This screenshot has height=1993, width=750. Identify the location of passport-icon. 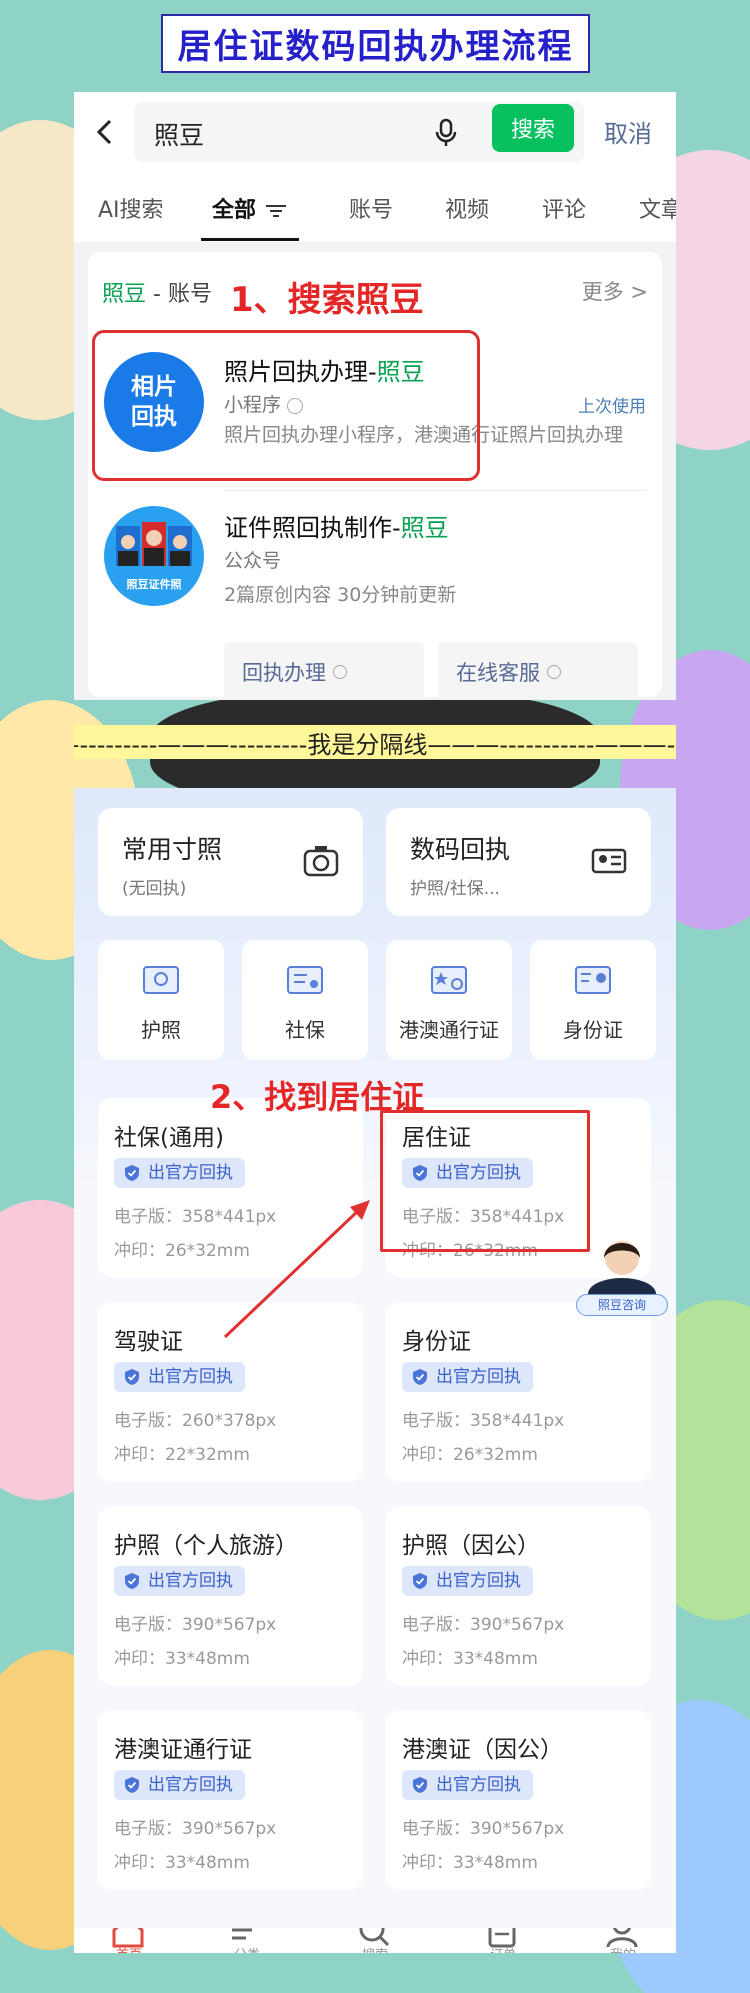
(161, 980).